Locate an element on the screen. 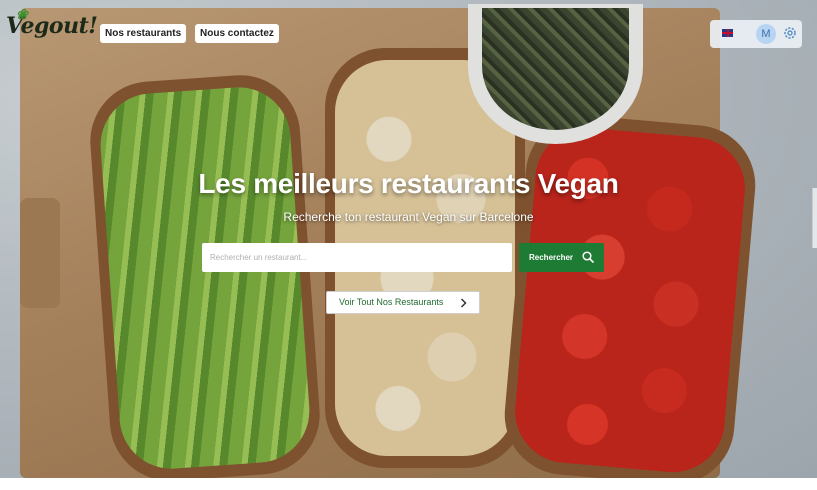 The width and height of the screenshot is (817, 490). search-icon is located at coordinates (588, 257).